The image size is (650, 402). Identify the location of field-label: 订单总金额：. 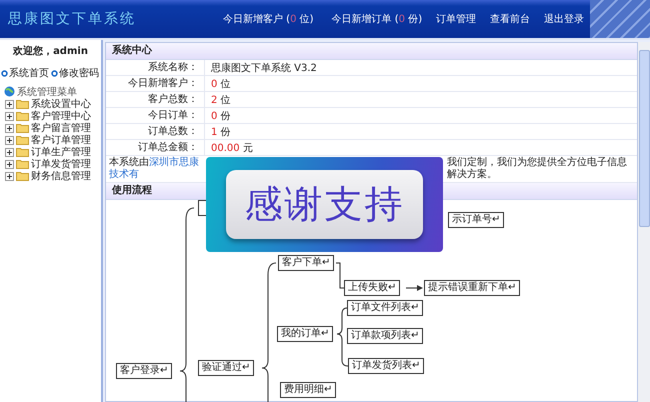
(155, 147).